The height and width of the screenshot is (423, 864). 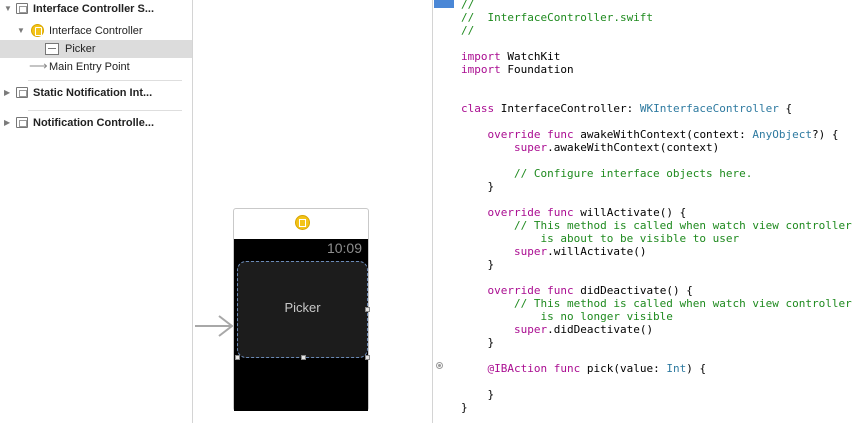 I want to click on line-marker, so click(x=444, y=4).